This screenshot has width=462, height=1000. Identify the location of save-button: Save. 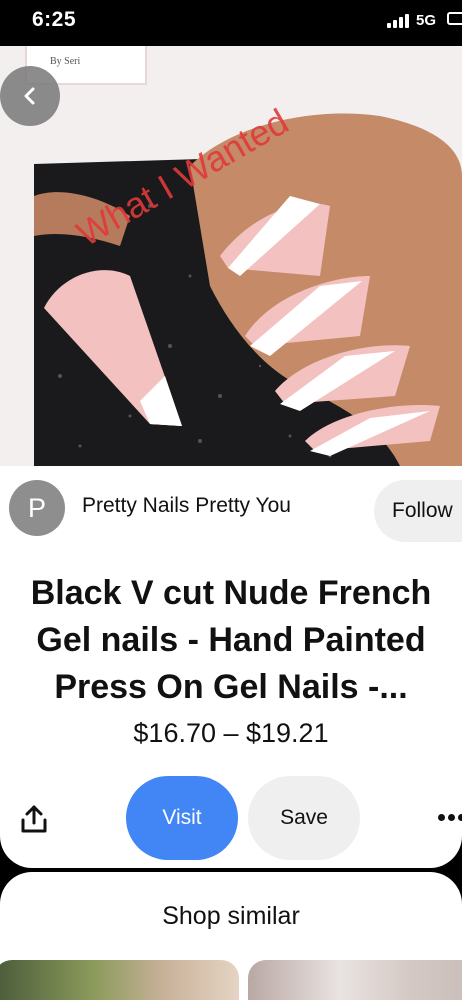
(304, 818).